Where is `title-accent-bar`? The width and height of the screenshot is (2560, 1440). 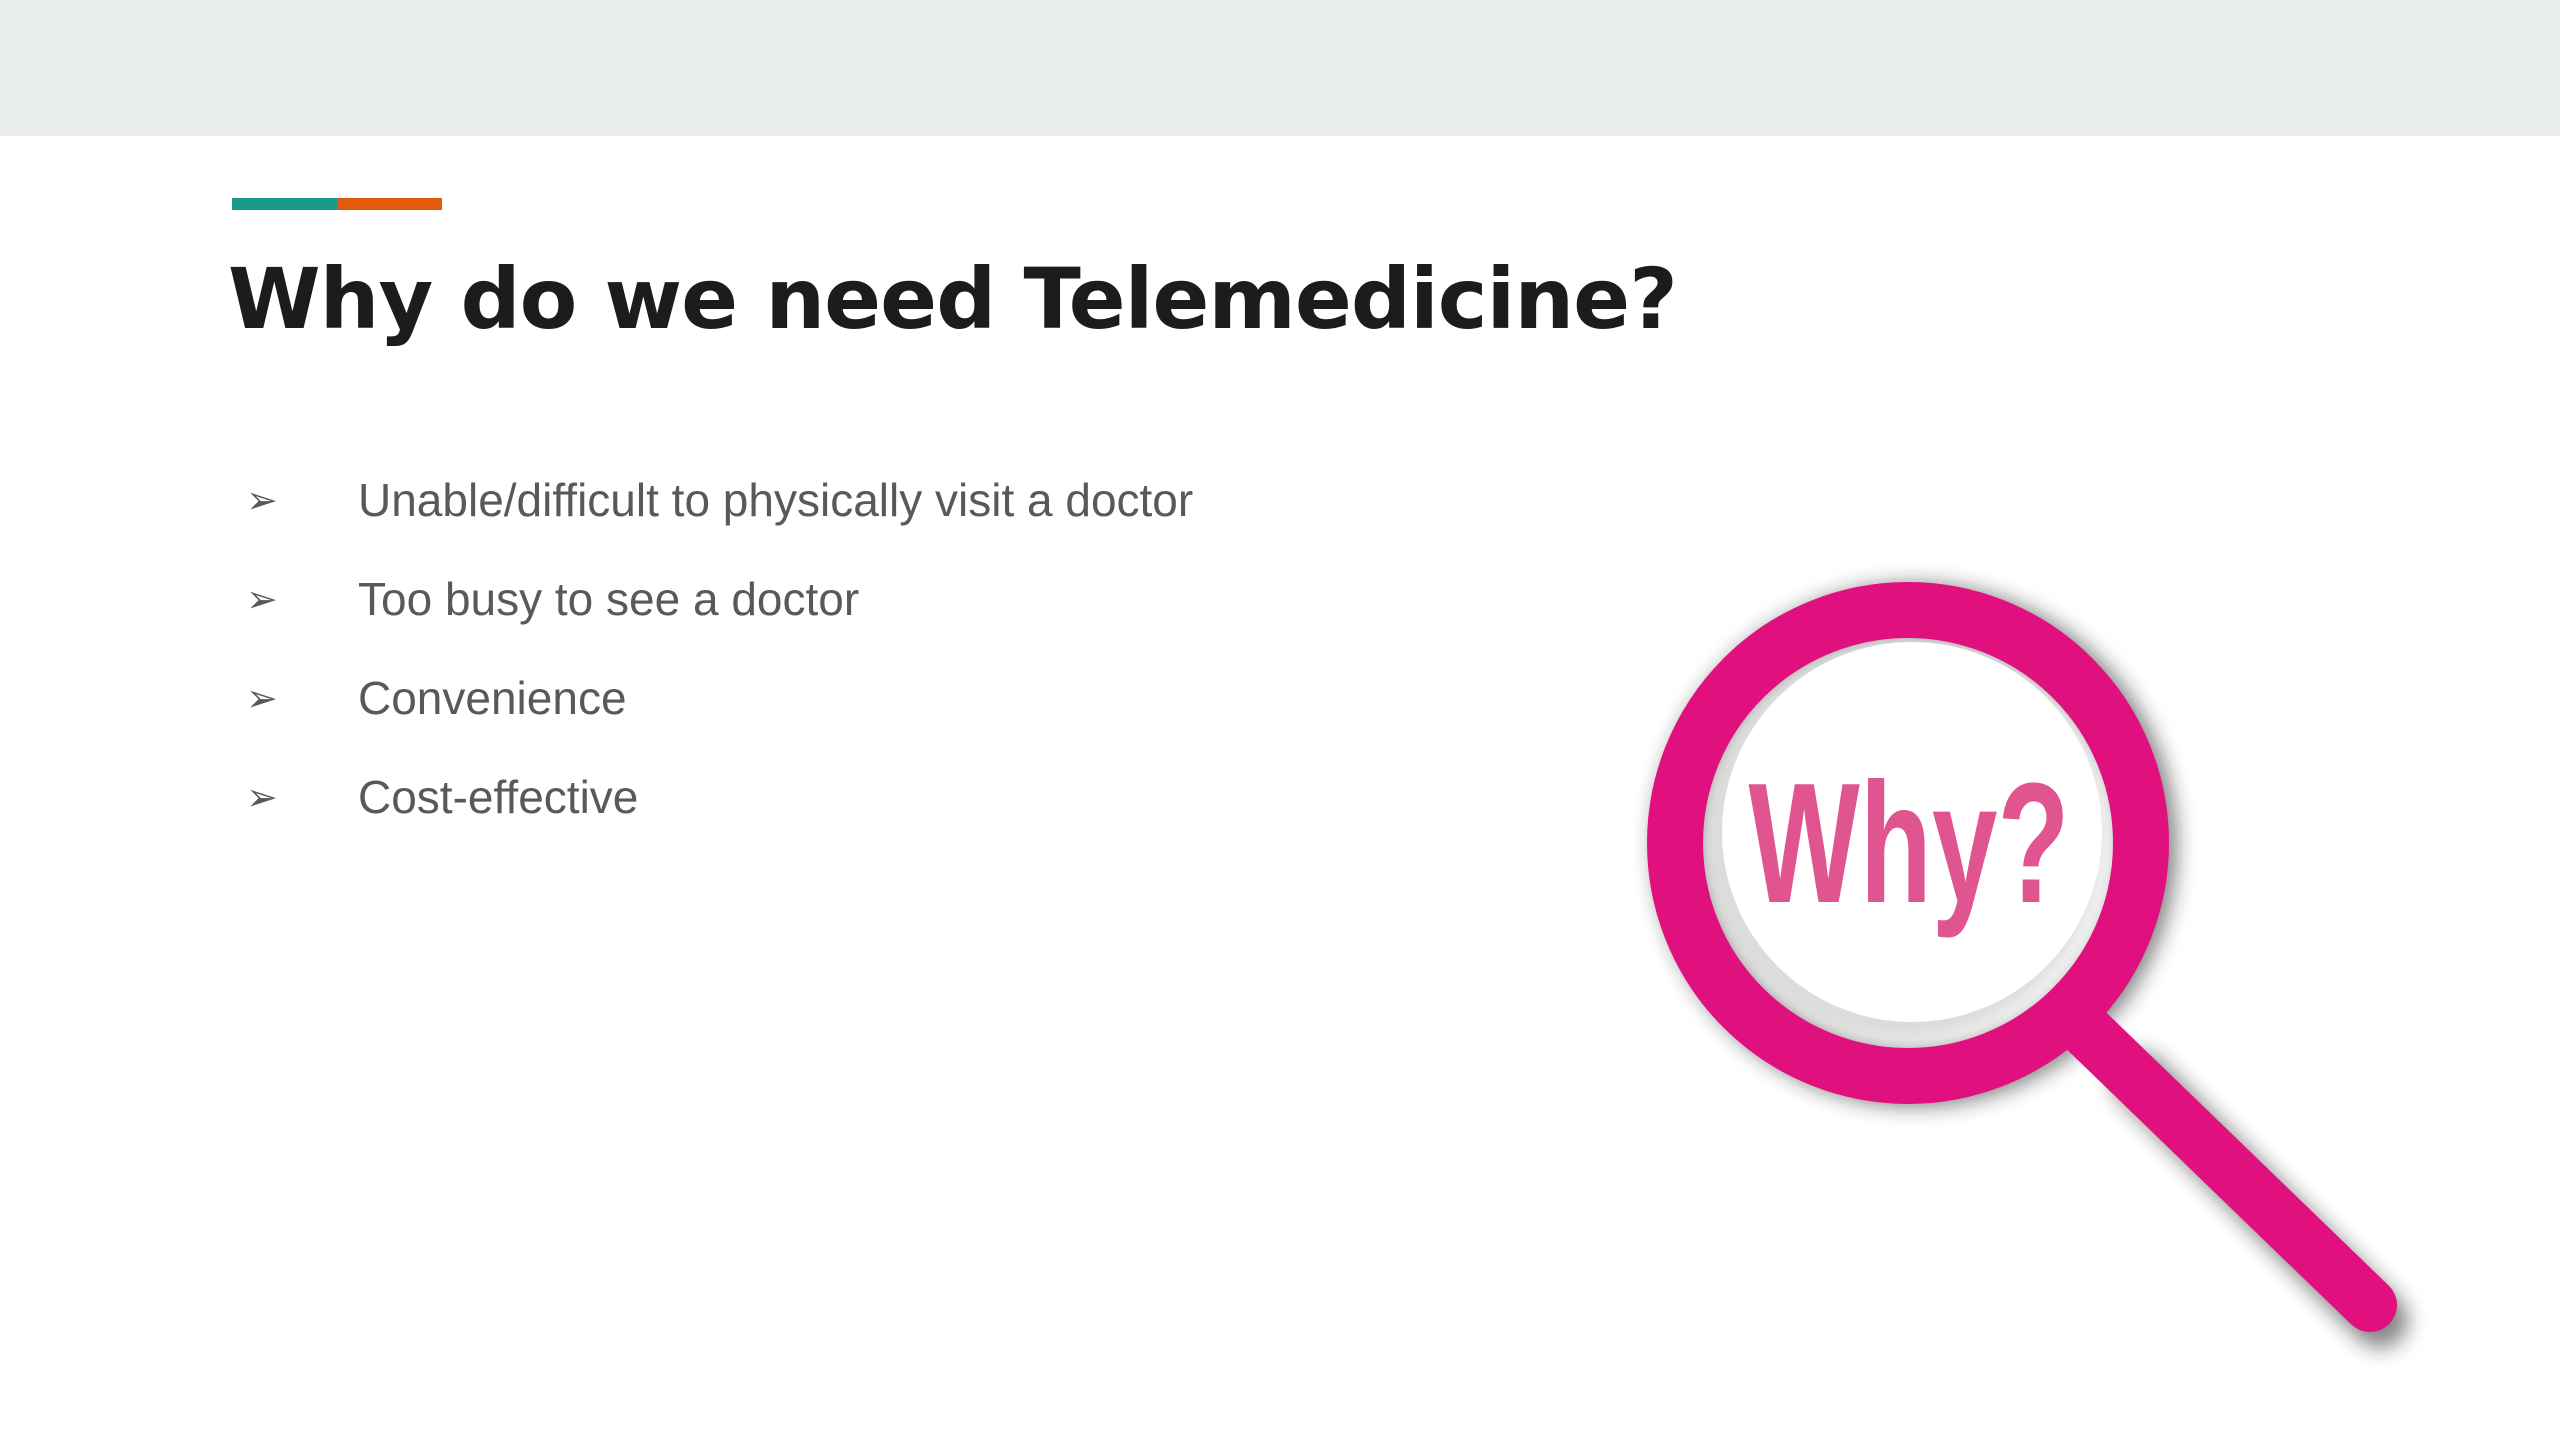 title-accent-bar is located at coordinates (337, 204).